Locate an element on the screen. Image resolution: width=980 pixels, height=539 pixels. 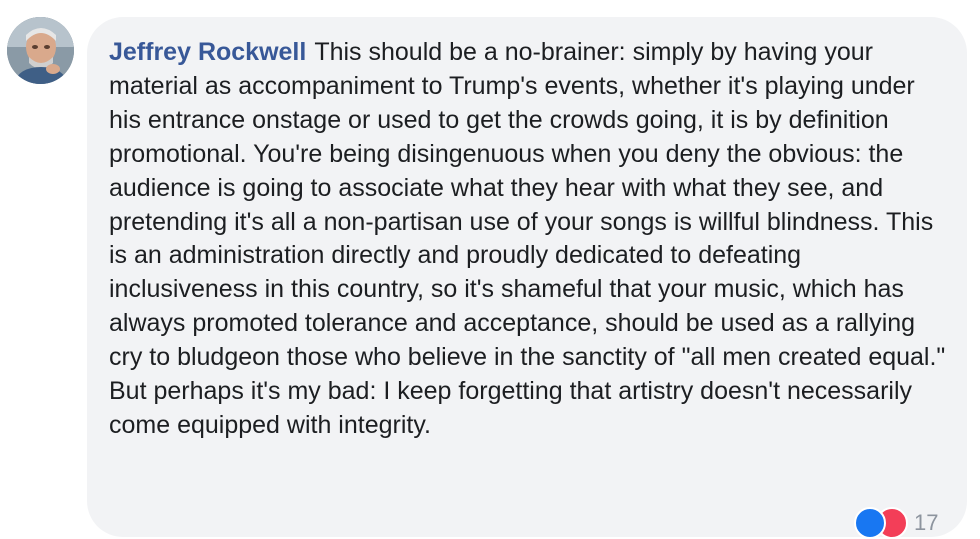
reactions-summary: 17 is located at coordinates (896, 523).